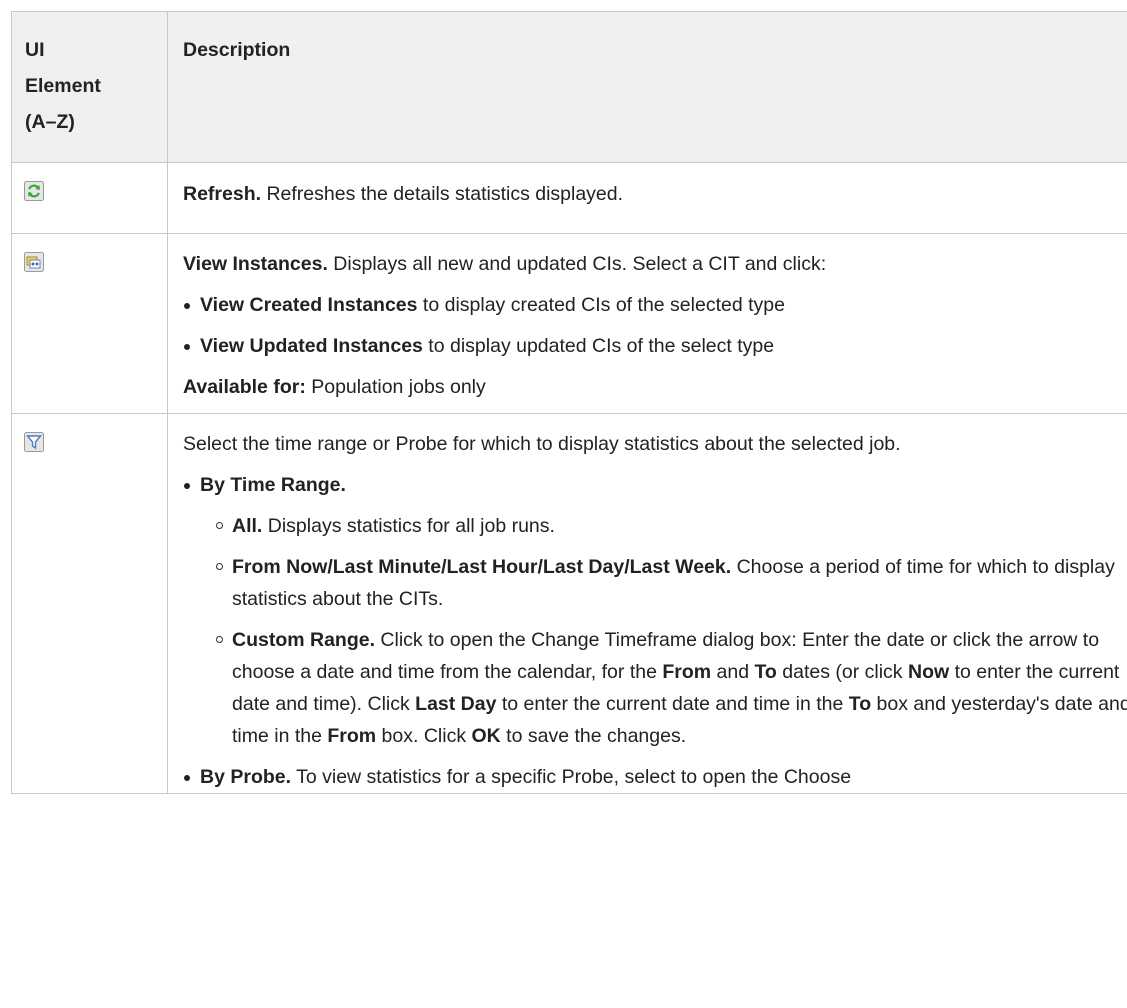  I want to click on custom-range-text: to save the changes., so click(593, 736).